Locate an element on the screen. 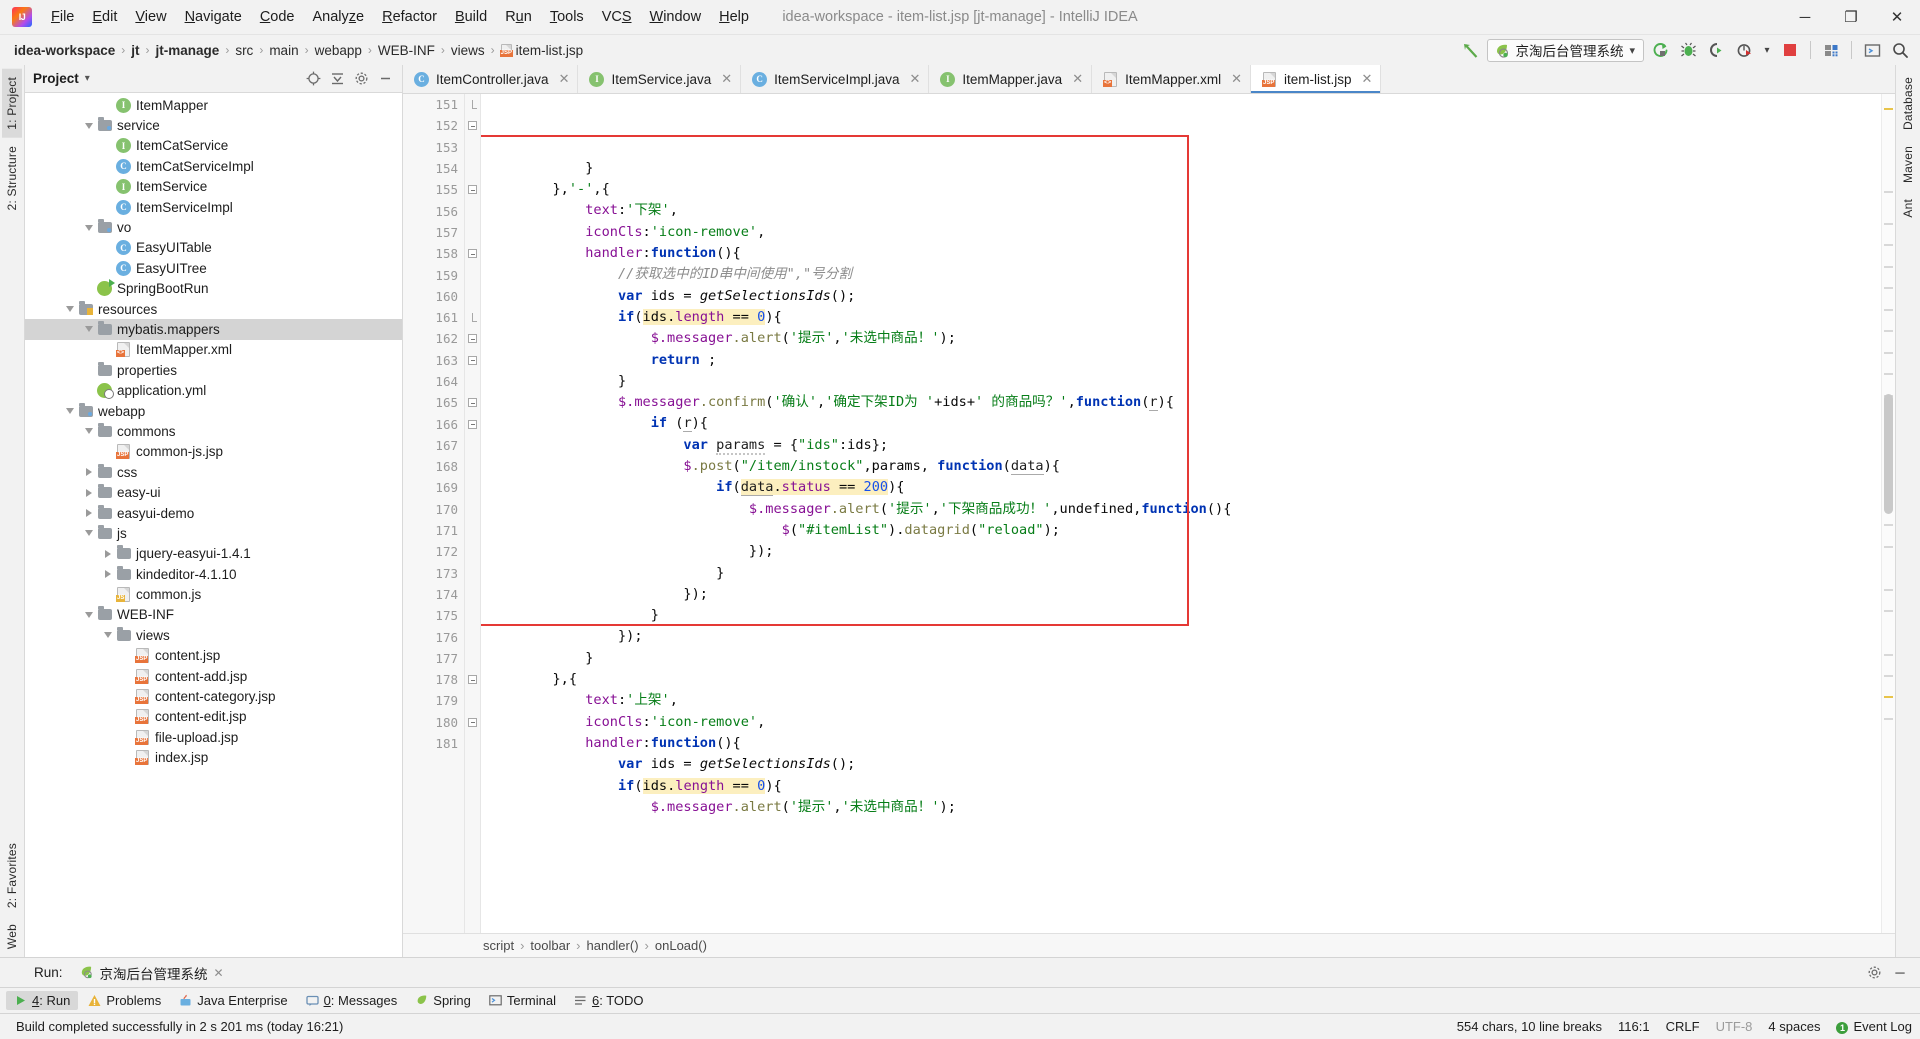 This screenshot has width=1920, height=1039. project-structure-icon is located at coordinates (1831, 50).